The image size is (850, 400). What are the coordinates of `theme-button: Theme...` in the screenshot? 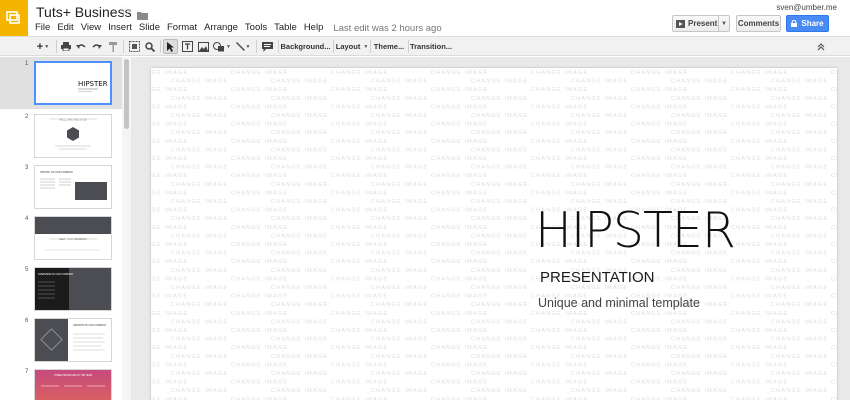 It's located at (389, 46).